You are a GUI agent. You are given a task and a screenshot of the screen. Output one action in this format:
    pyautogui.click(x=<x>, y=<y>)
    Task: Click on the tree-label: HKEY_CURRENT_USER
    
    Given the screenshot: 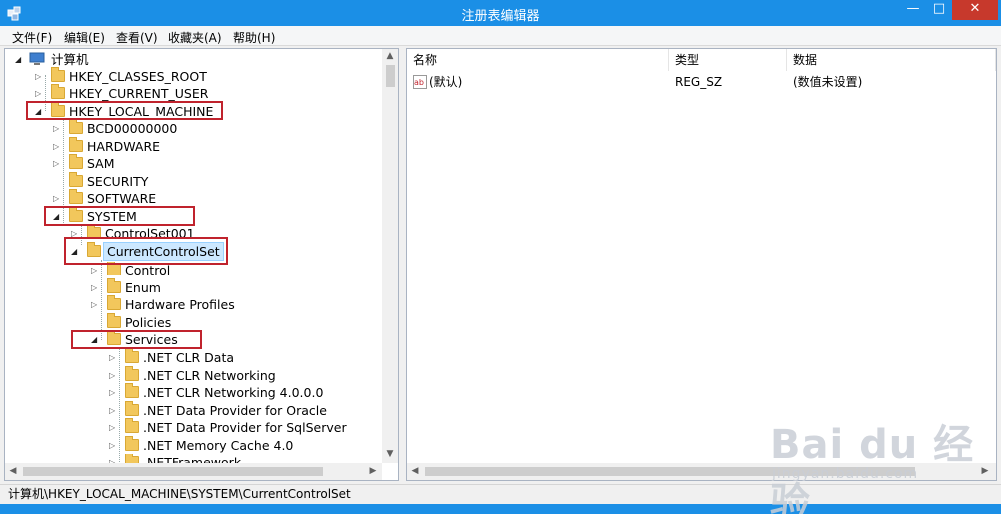 What is the action you would take?
    pyautogui.click(x=139, y=93)
    